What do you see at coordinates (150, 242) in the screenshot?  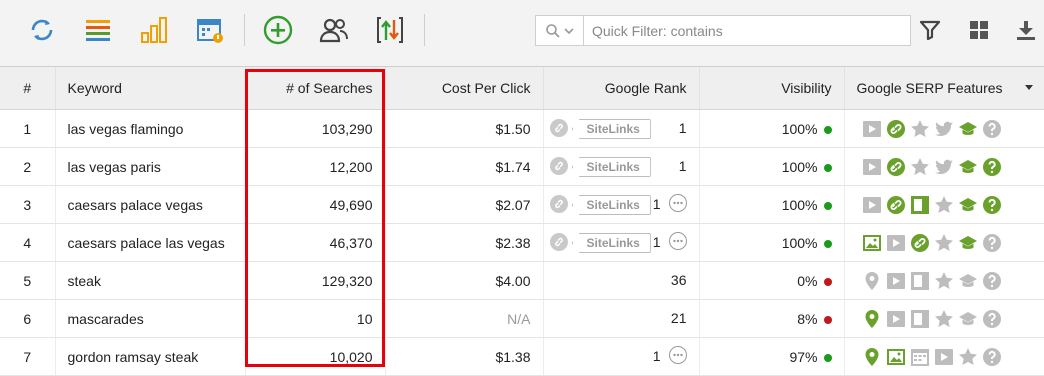 I see `keyword-cell: caesars palace las vegas` at bounding box center [150, 242].